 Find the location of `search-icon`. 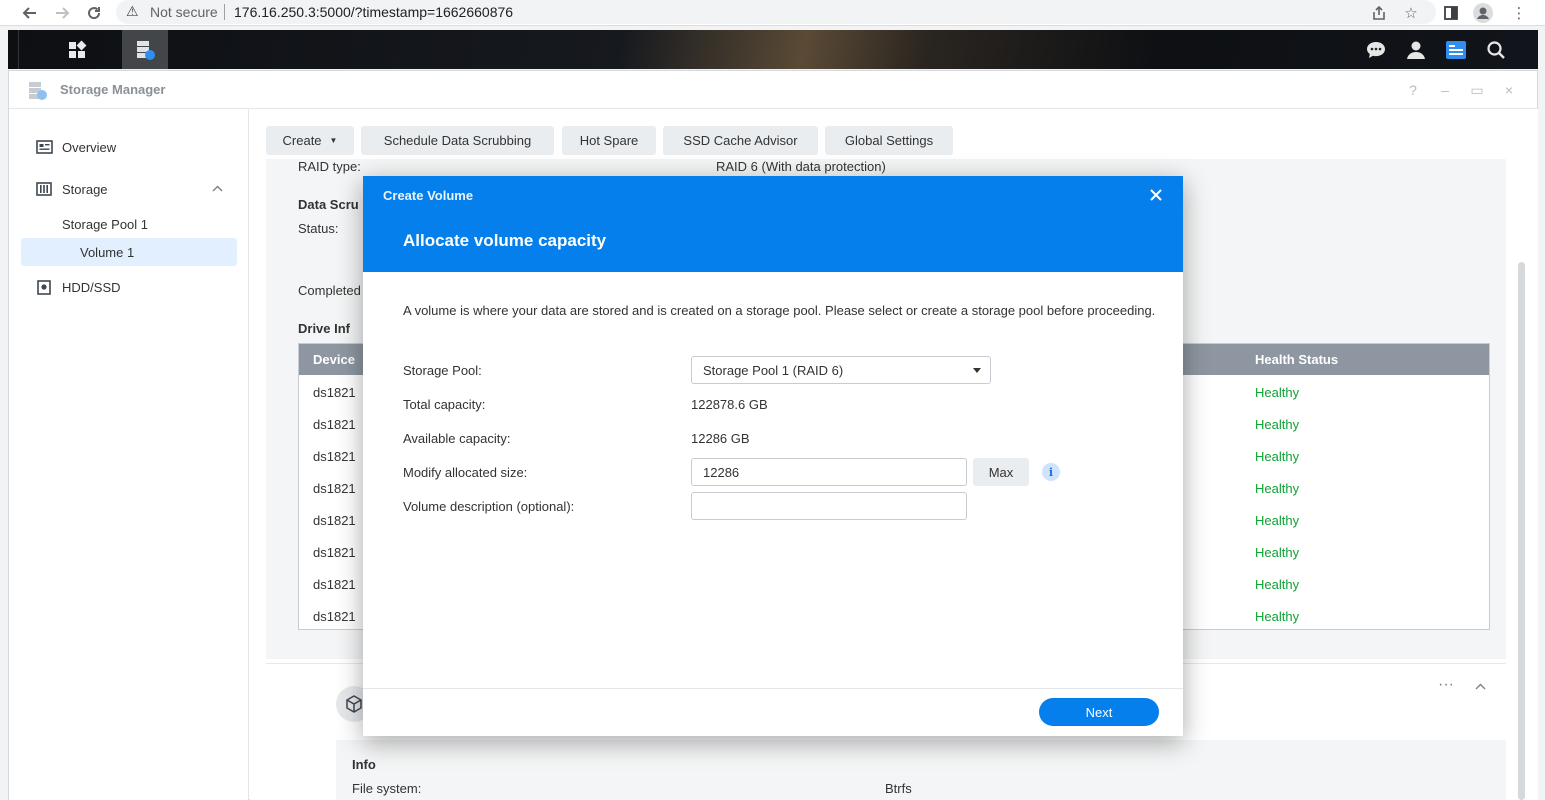

search-icon is located at coordinates (1496, 49).